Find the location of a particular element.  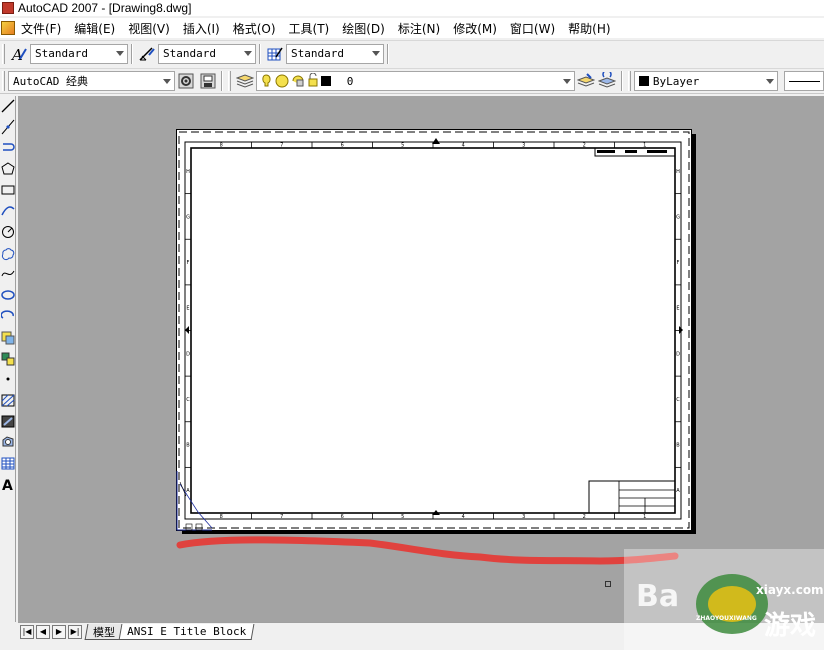

zone-letter-right: G is located at coordinates (678, 217).